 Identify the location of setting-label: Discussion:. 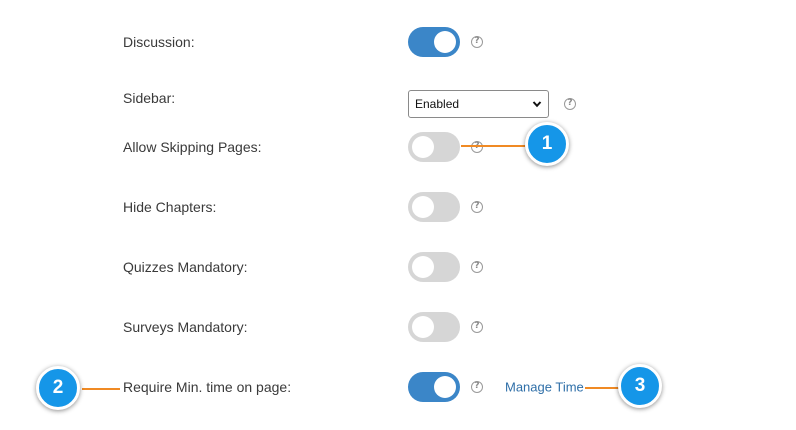
(159, 42).